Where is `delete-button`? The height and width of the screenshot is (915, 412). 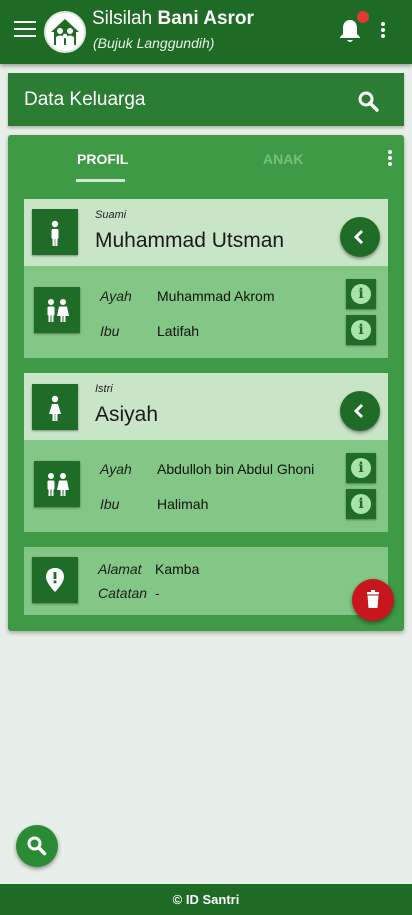
delete-button is located at coordinates (373, 600).